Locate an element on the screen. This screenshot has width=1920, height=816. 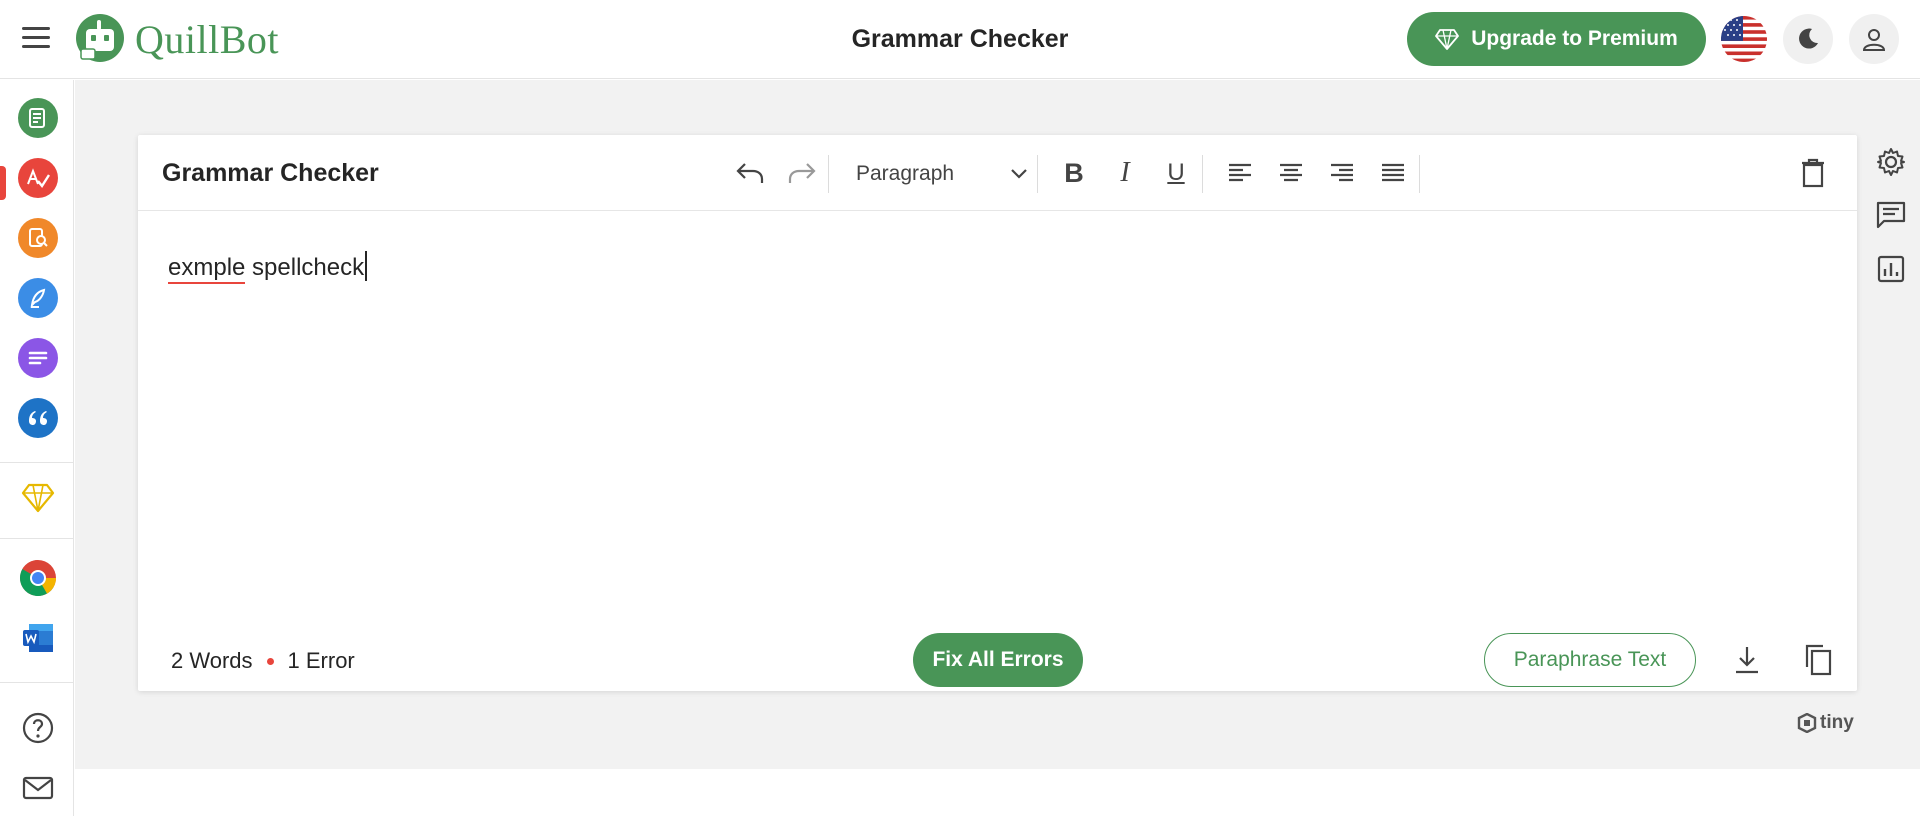
paragraph-format-select: Paragraph is located at coordinates (939, 174).